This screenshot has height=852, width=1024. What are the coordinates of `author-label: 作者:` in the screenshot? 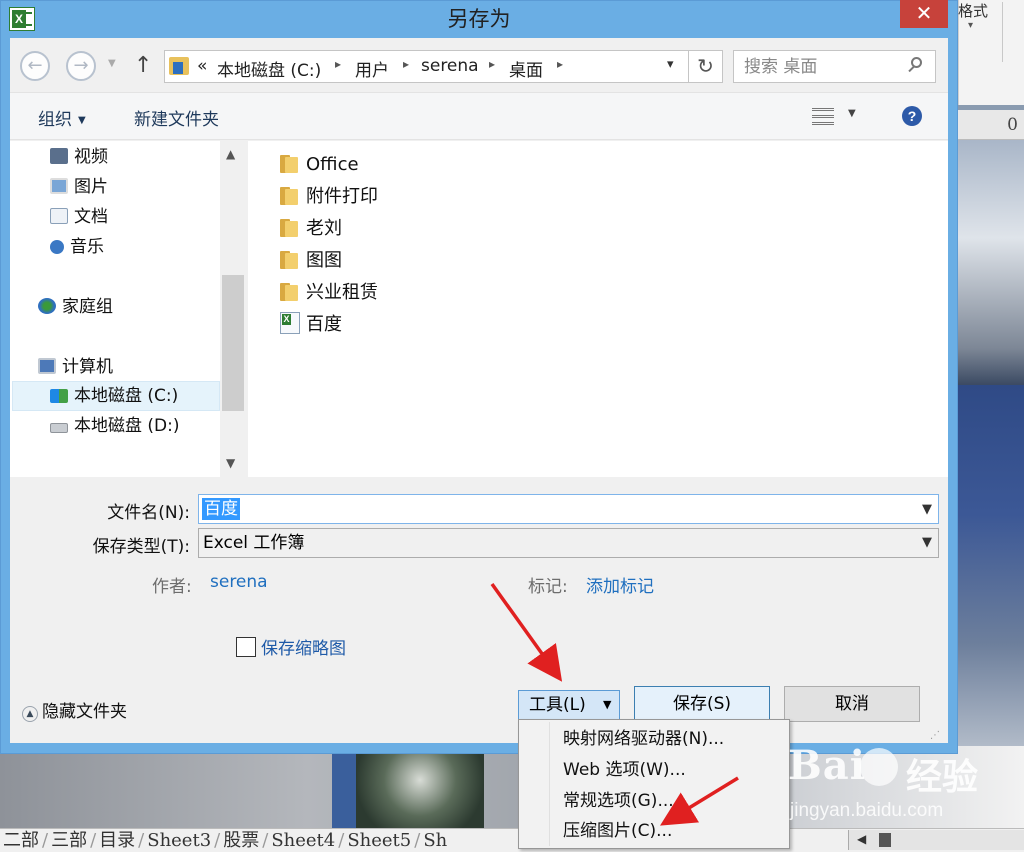 It's located at (172, 587).